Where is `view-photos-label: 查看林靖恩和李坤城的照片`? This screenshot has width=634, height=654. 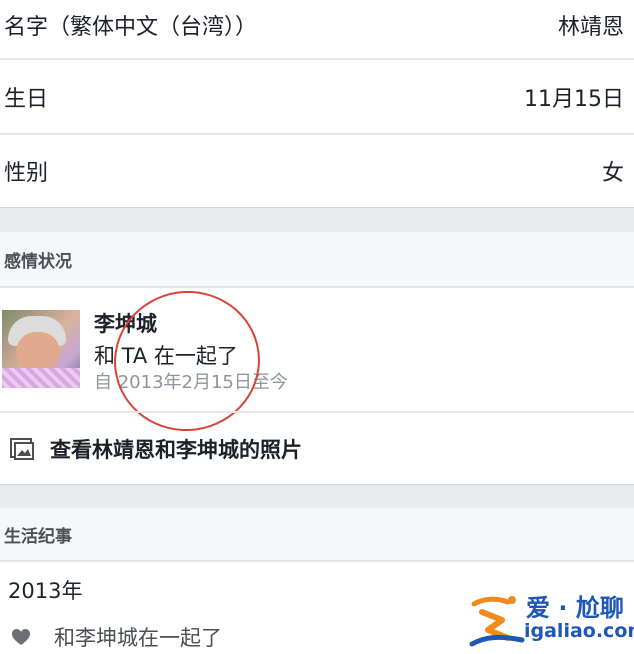
view-photos-label: 查看林靖恩和李坤城的照片 is located at coordinates (176, 450).